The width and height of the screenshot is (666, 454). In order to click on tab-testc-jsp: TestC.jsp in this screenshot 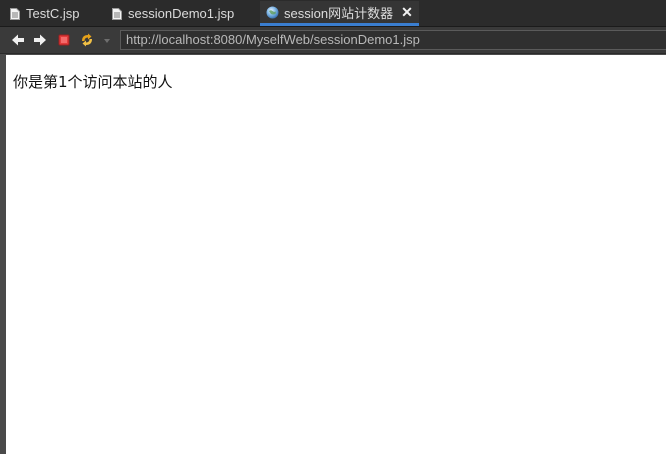, I will do `click(44, 13)`.